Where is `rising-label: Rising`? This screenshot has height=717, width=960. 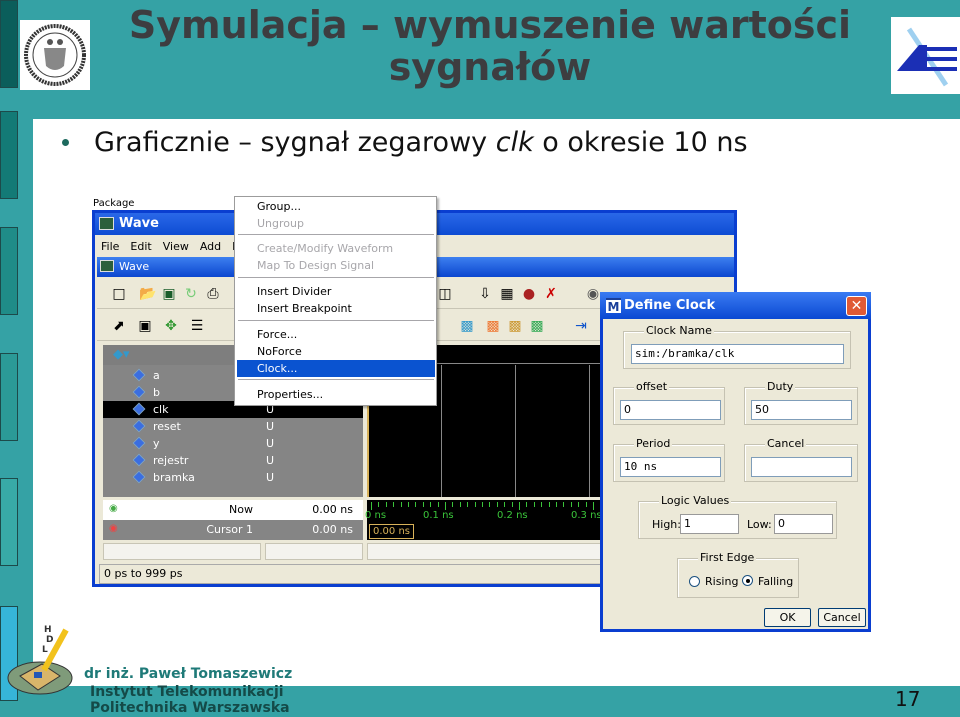
rising-label: Rising is located at coordinates (721, 581).